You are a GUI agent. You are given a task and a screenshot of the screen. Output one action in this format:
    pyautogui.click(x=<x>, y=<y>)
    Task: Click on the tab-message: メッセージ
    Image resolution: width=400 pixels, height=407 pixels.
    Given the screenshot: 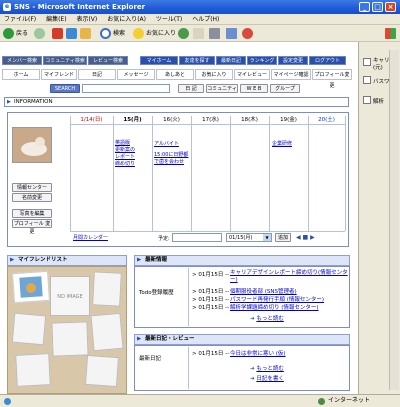 What is the action you would take?
    pyautogui.click(x=136, y=74)
    